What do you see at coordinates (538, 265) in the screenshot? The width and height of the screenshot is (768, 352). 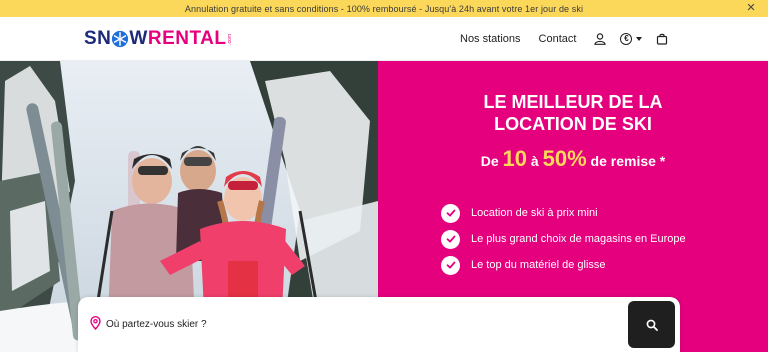 I see `feature-text: Le top du matériel de glisse` at bounding box center [538, 265].